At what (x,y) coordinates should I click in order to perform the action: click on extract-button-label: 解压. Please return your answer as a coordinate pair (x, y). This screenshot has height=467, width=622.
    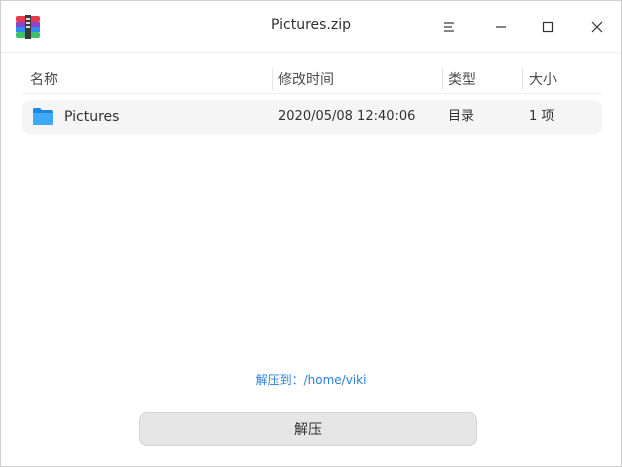
    Looking at the image, I should click on (308, 430).